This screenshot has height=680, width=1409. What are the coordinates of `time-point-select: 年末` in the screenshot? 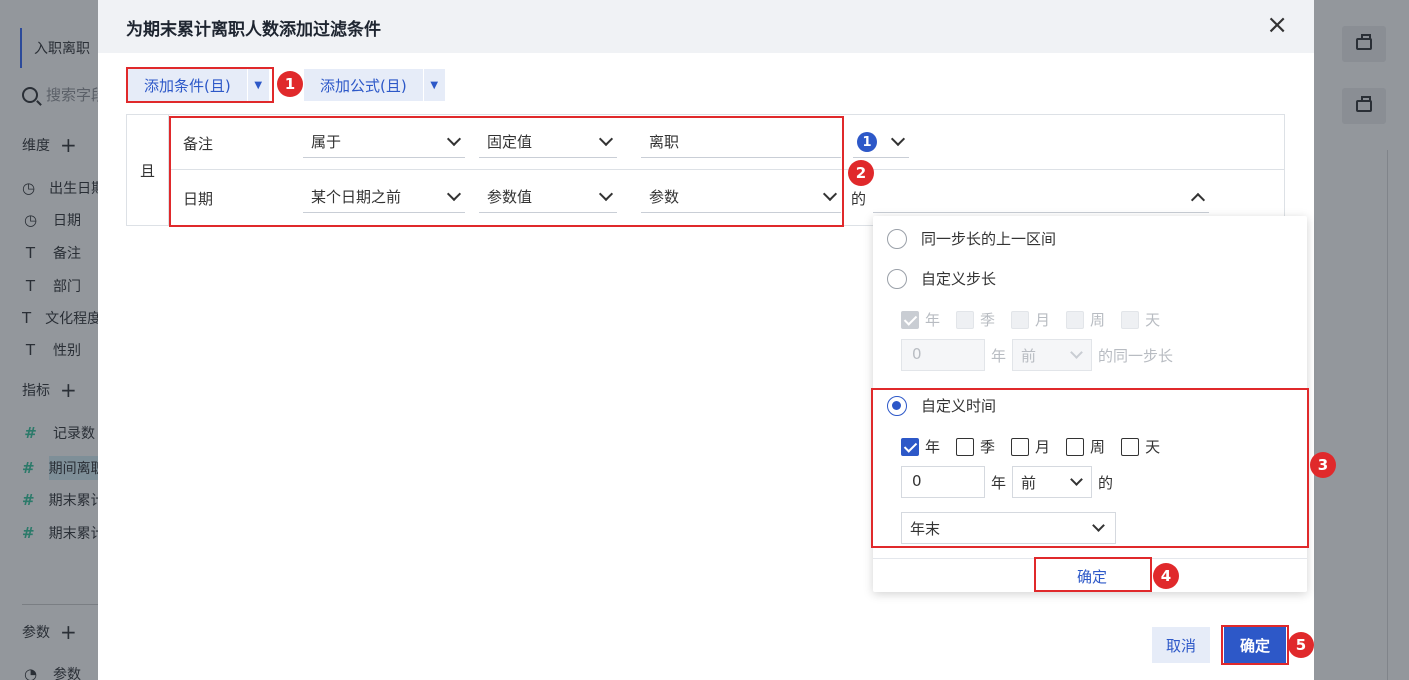 It's located at (1008, 528).